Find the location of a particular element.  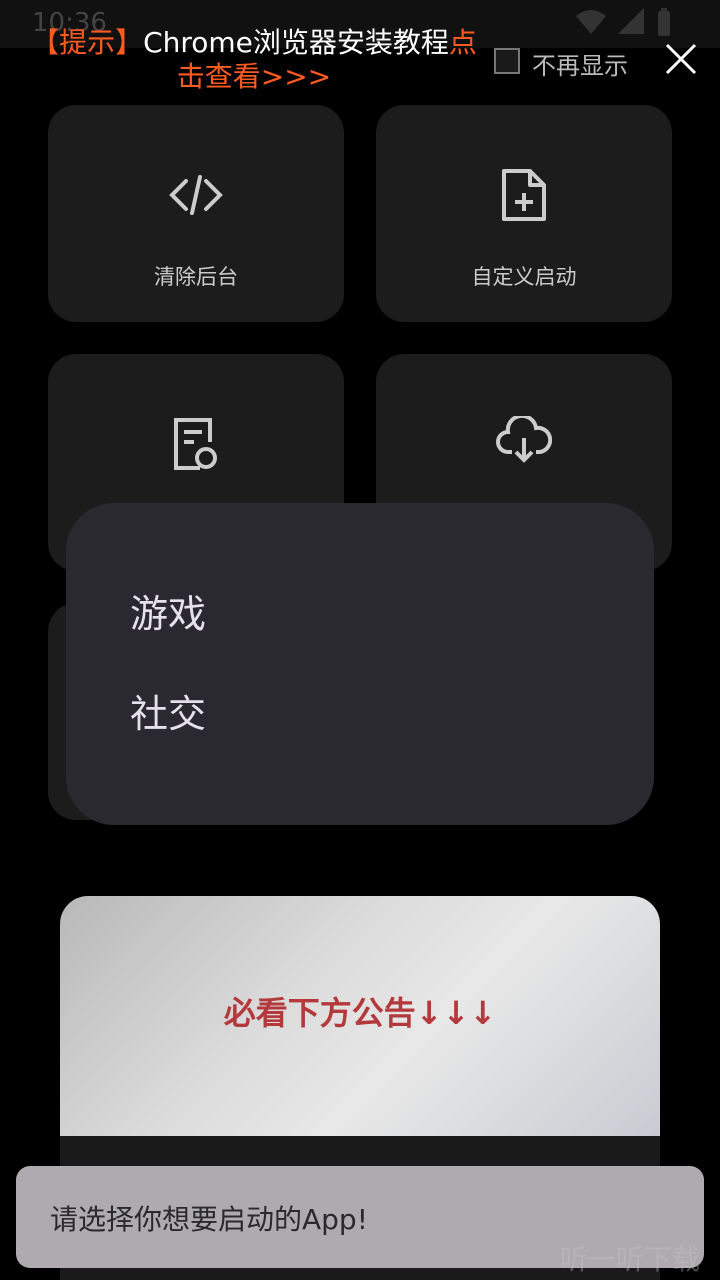

file-plus-icon is located at coordinates (524, 195).